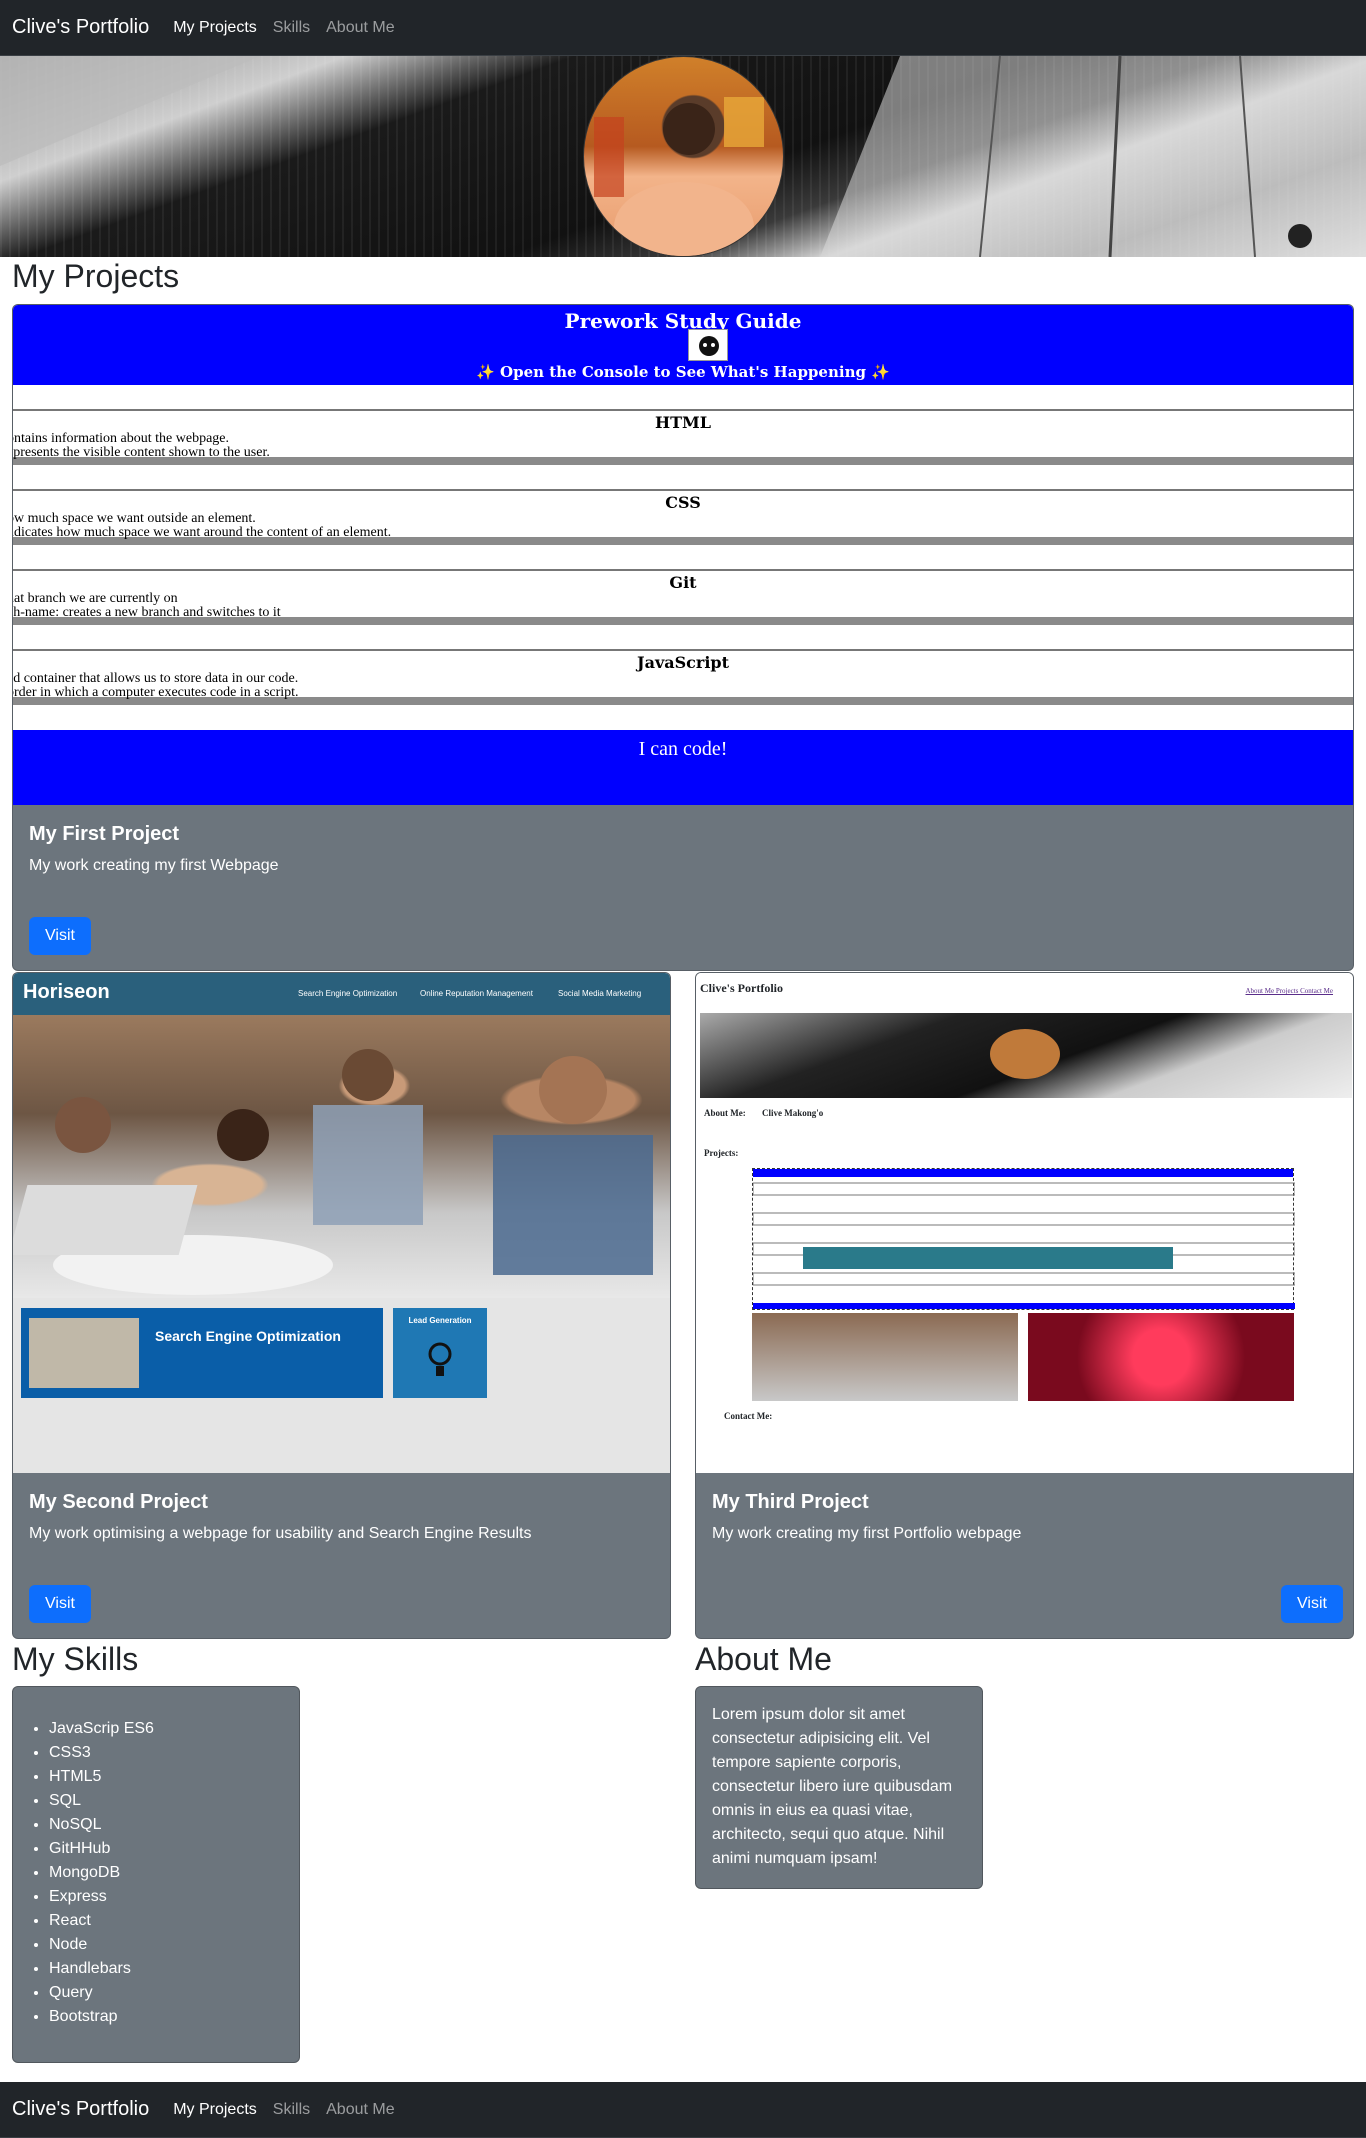 This screenshot has width=1366, height=2138. Describe the element at coordinates (101, 1897) in the screenshot. I see `skill-item: Express` at that location.